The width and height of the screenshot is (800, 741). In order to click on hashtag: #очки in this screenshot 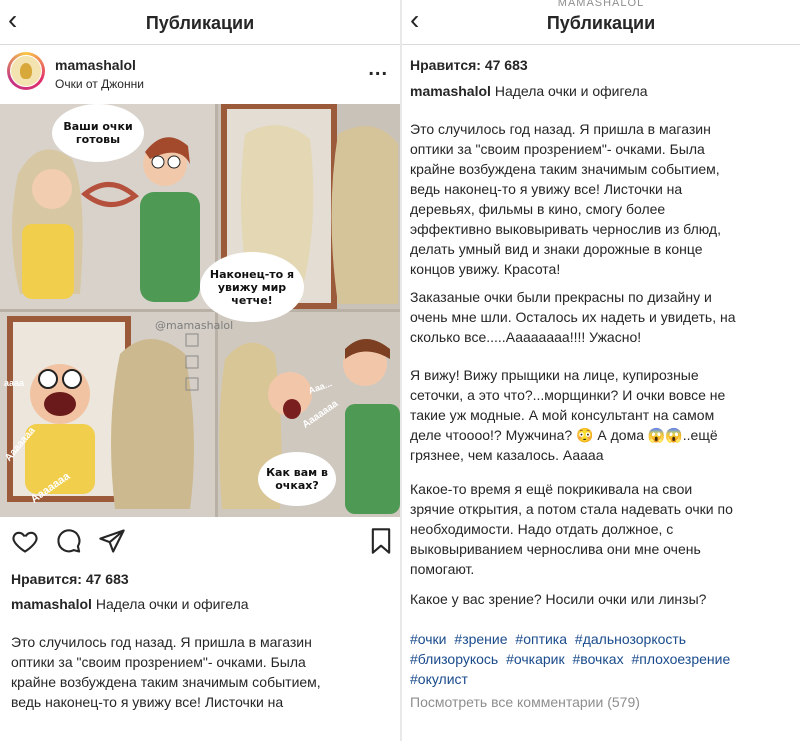, I will do `click(428, 639)`.